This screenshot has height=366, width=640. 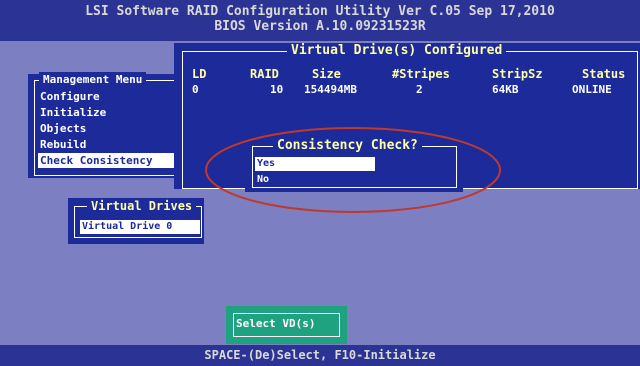 I want to click on highlight-ellipse-shape, so click(x=353, y=170).